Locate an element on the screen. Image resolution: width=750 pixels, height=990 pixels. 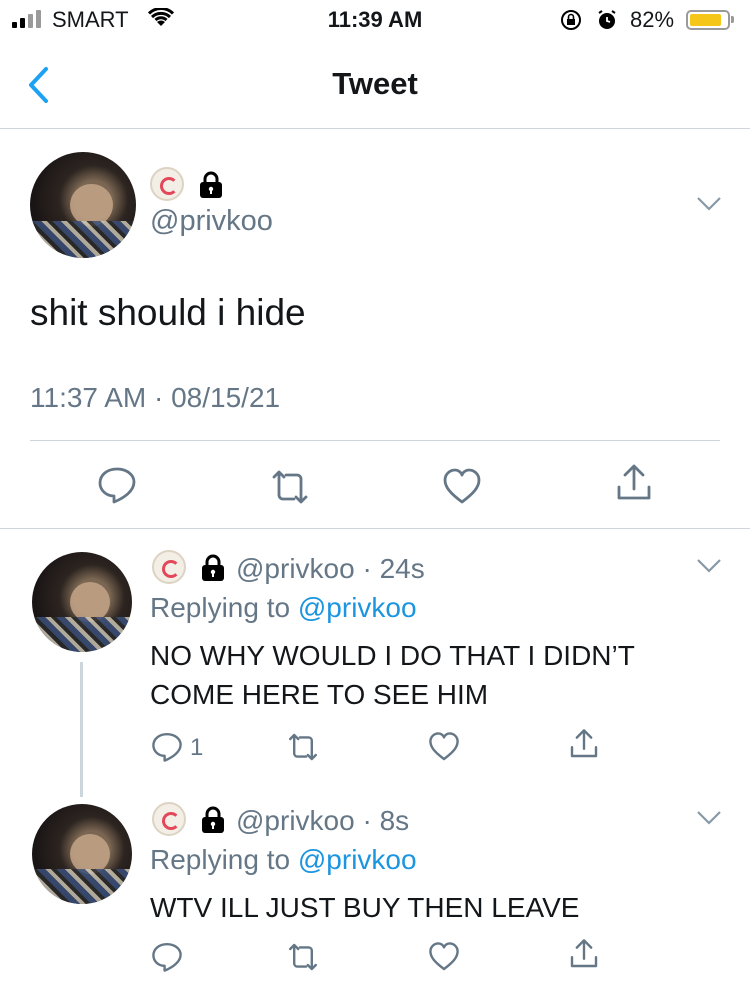
section-divider is located at coordinates (375, 528).